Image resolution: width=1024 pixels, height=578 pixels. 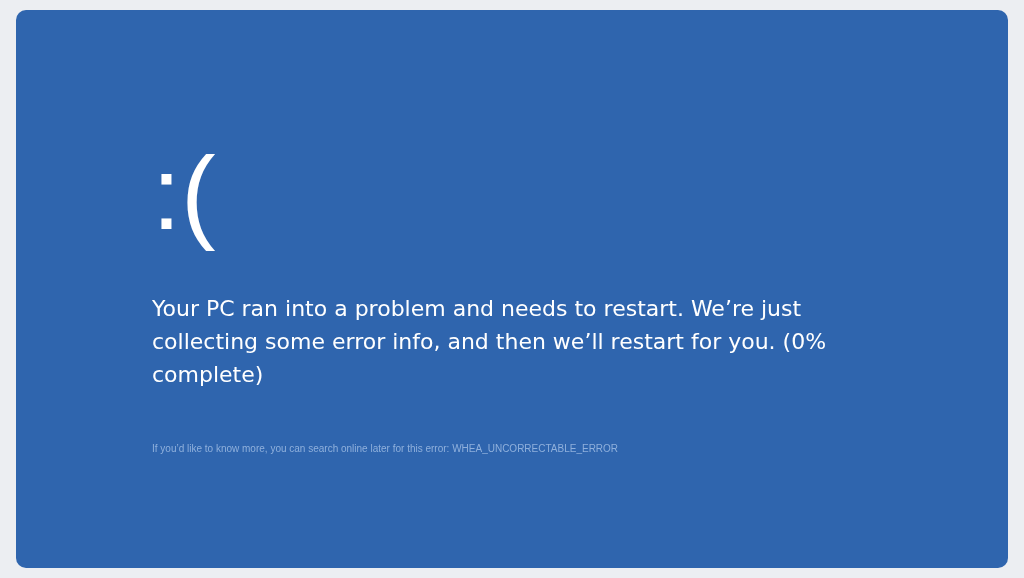 I want to click on sad-face: :(, so click(x=184, y=193).